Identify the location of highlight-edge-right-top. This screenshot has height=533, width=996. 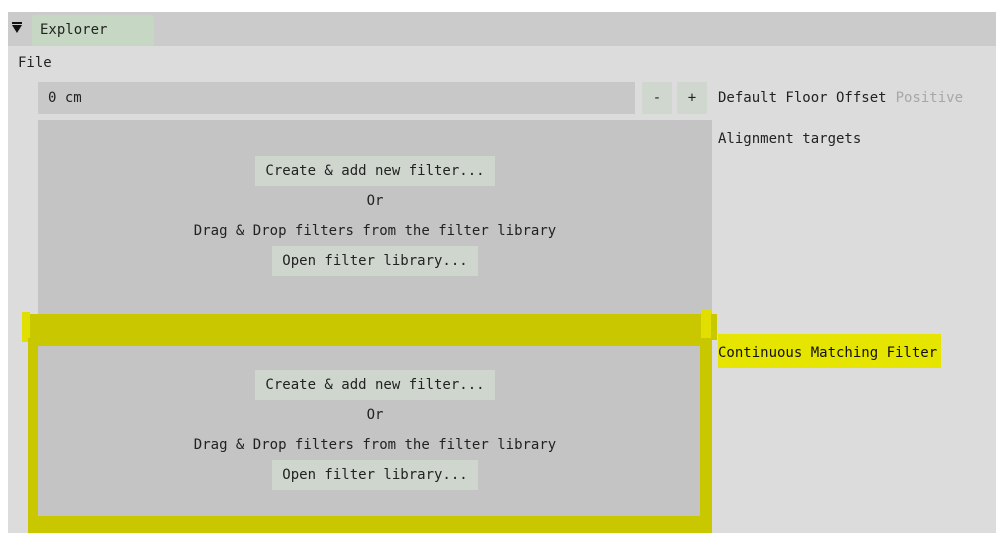
(706, 325).